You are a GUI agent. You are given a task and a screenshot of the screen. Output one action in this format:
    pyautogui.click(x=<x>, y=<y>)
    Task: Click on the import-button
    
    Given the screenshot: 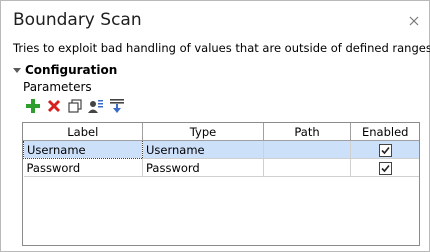 What is the action you would take?
    pyautogui.click(x=117, y=106)
    